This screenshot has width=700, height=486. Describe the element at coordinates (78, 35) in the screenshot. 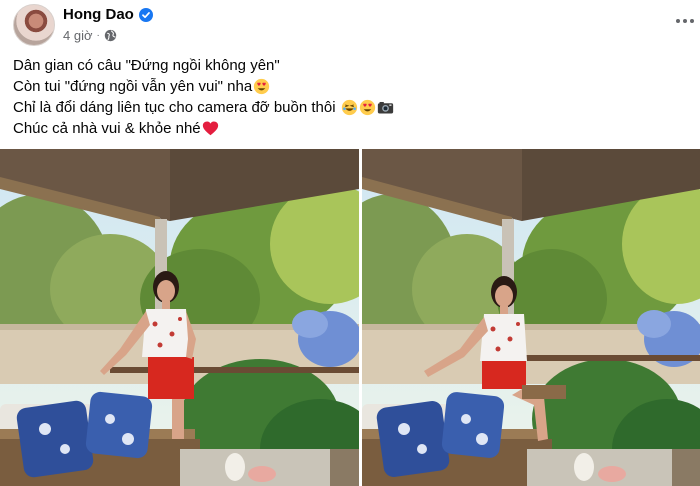

I see `post-timestamp: 4 giờ` at that location.